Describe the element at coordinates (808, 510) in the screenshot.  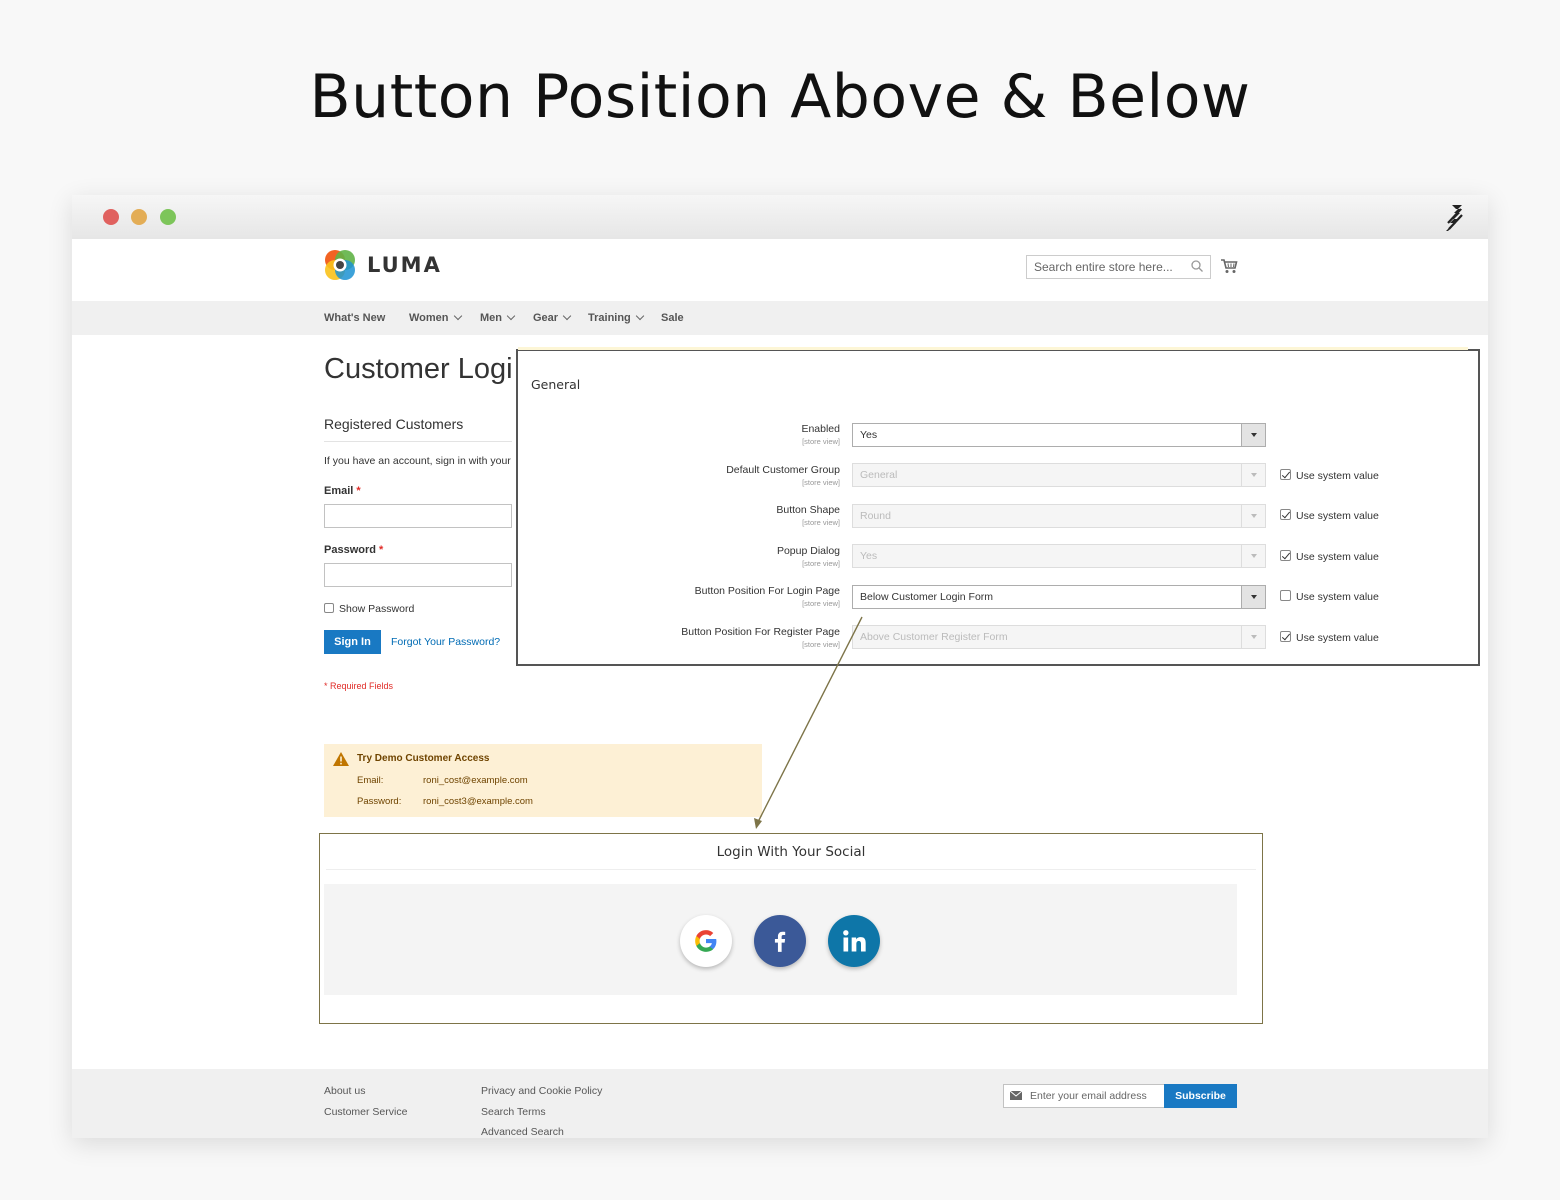
I see `config-label-button-shape: Button Shape` at that location.